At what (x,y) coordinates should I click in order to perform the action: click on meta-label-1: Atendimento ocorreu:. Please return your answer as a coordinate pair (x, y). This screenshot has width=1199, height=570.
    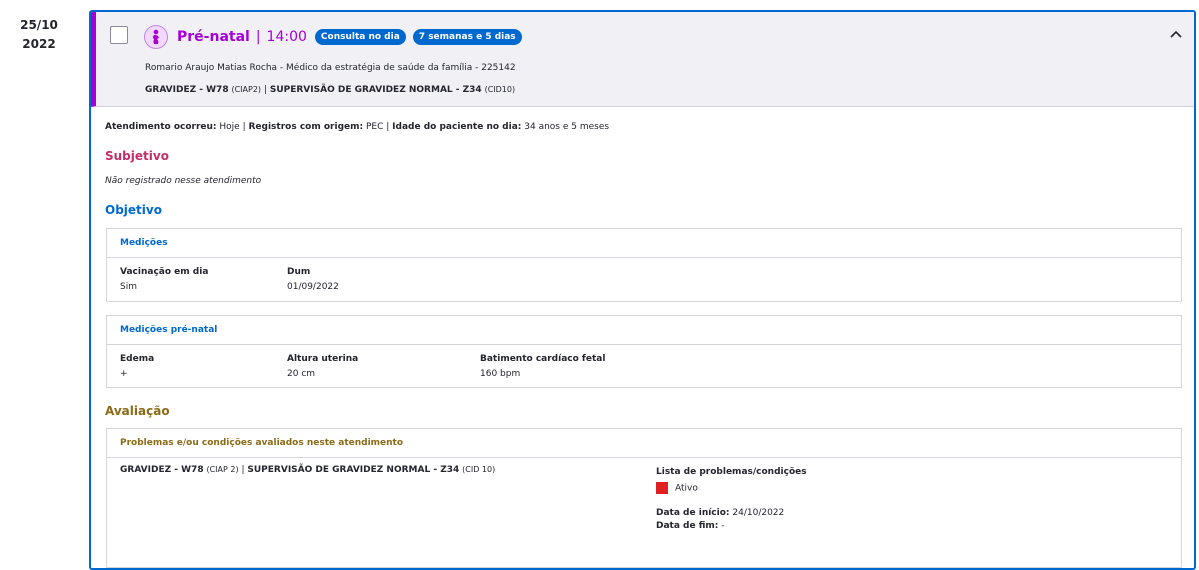
    Looking at the image, I should click on (161, 127).